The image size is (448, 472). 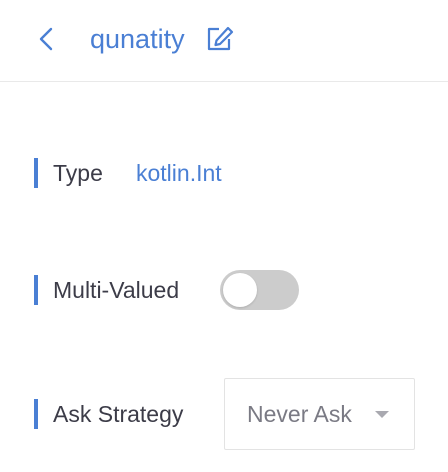 What do you see at coordinates (137, 39) in the screenshot?
I see `page-title: qunatity` at bounding box center [137, 39].